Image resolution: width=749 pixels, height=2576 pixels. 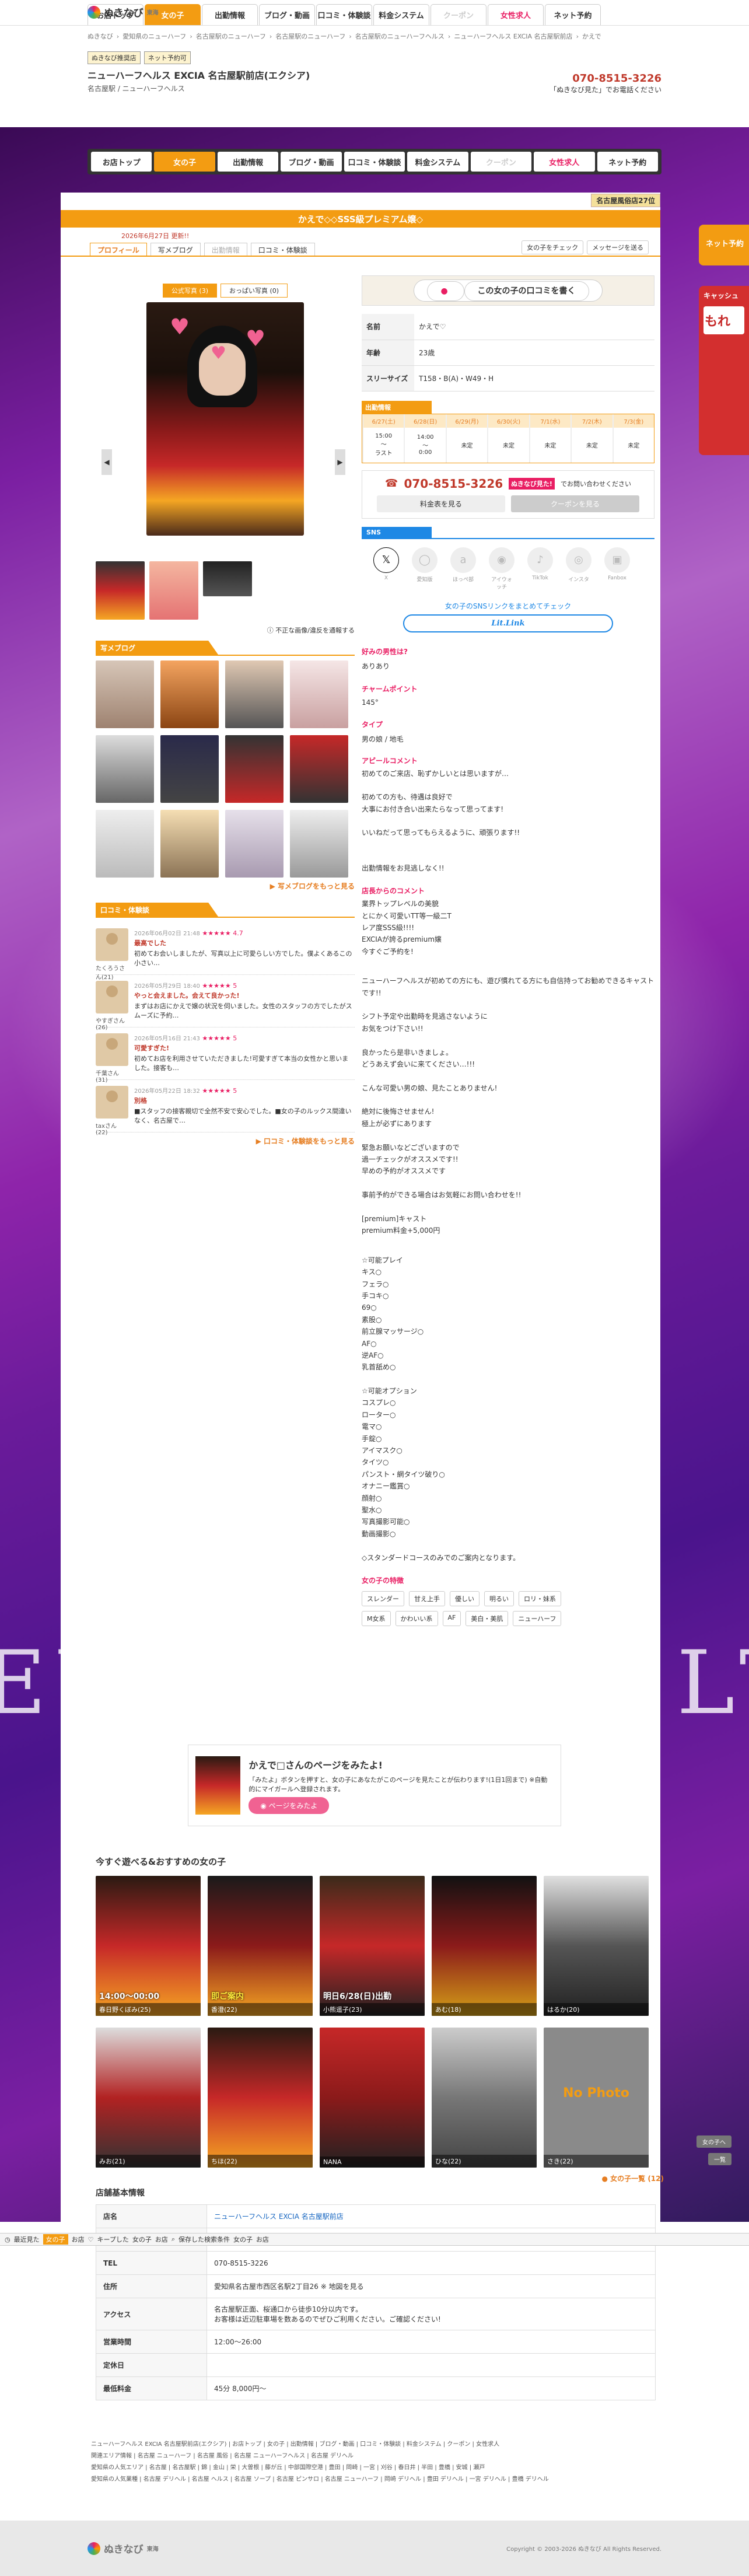 What do you see at coordinates (537, 1618) in the screenshot?
I see `feature-chip: ニューハーフ` at bounding box center [537, 1618].